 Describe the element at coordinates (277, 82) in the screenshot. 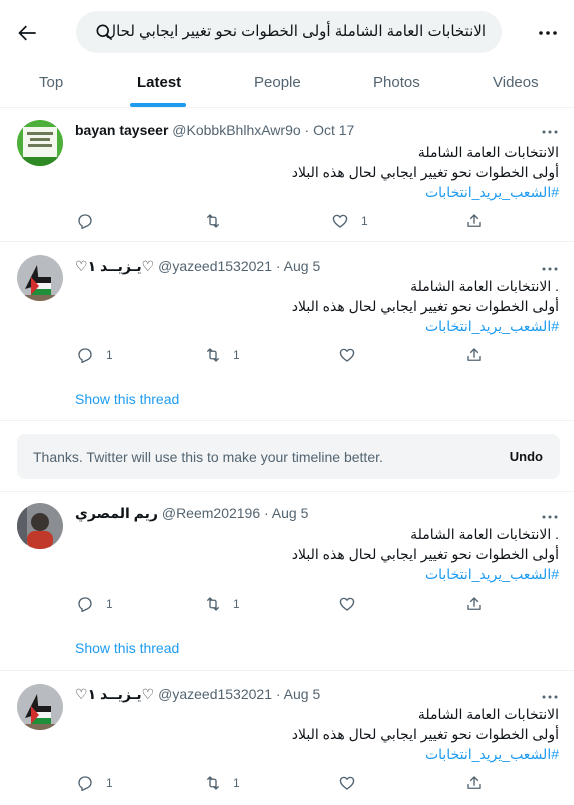

I see `tab-people: People` at that location.